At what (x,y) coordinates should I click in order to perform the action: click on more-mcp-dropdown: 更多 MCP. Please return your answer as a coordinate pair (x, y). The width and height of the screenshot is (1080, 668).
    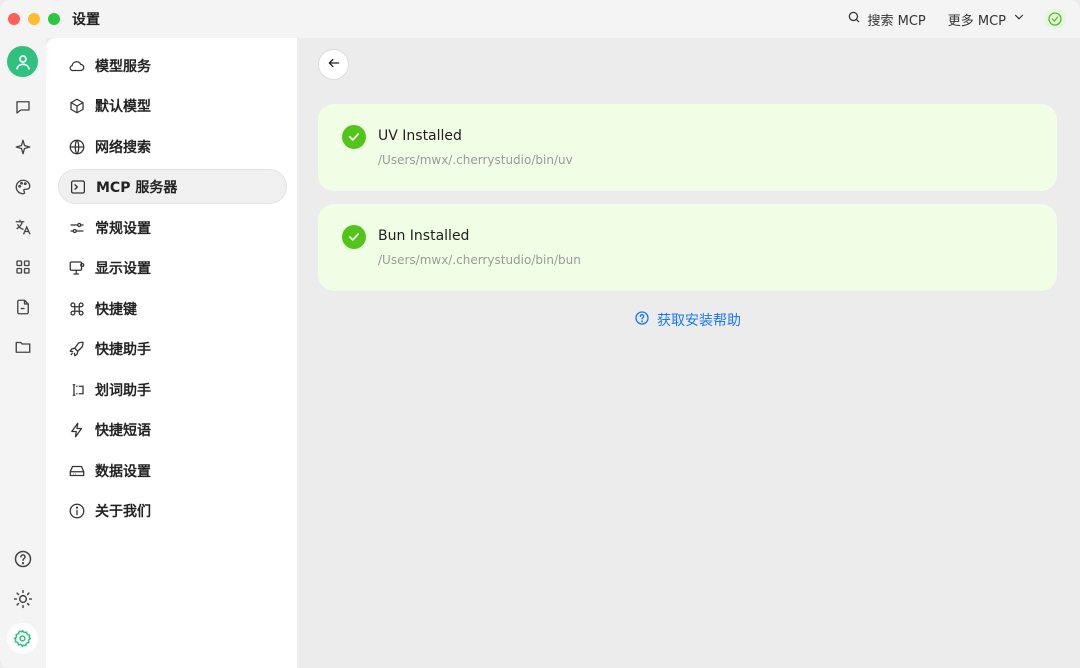
    Looking at the image, I should click on (987, 19).